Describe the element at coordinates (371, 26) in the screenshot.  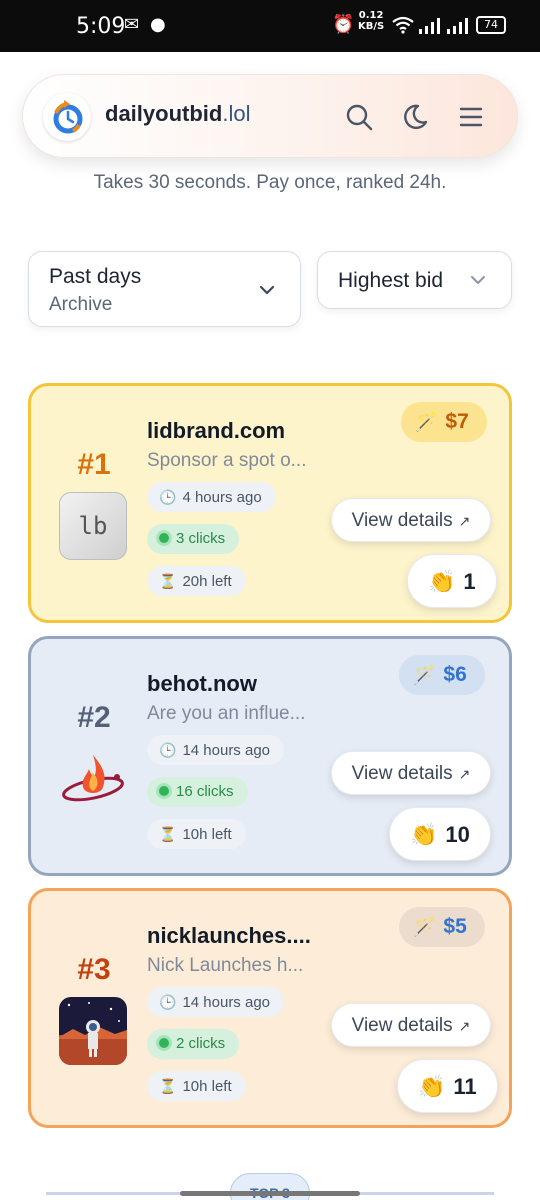
I see `speed-unit: KB/S` at that location.